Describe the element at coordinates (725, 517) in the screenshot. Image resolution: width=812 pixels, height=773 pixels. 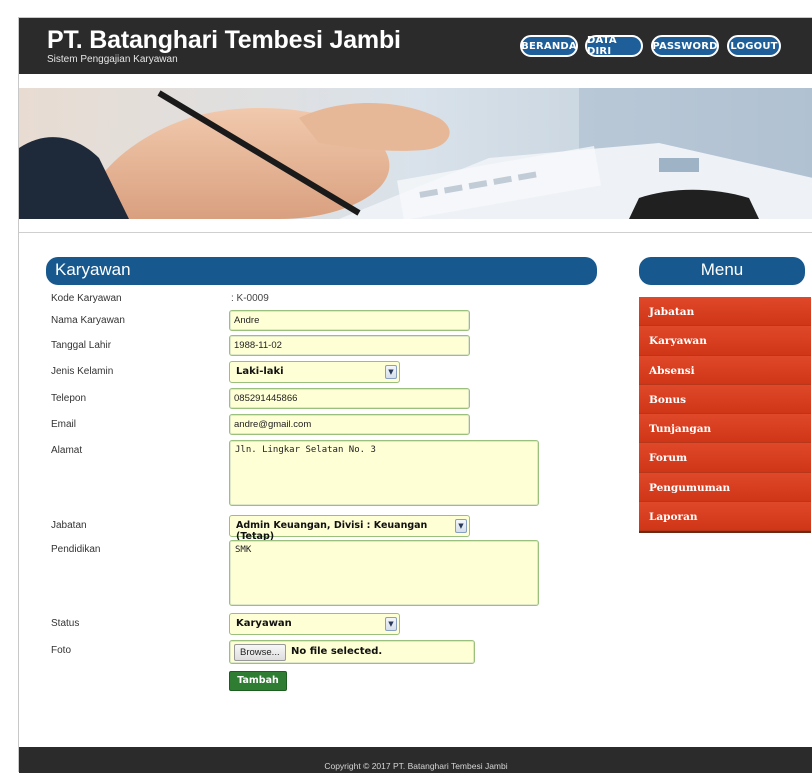
I see `sidebar-item-laporan: Laporan` at that location.